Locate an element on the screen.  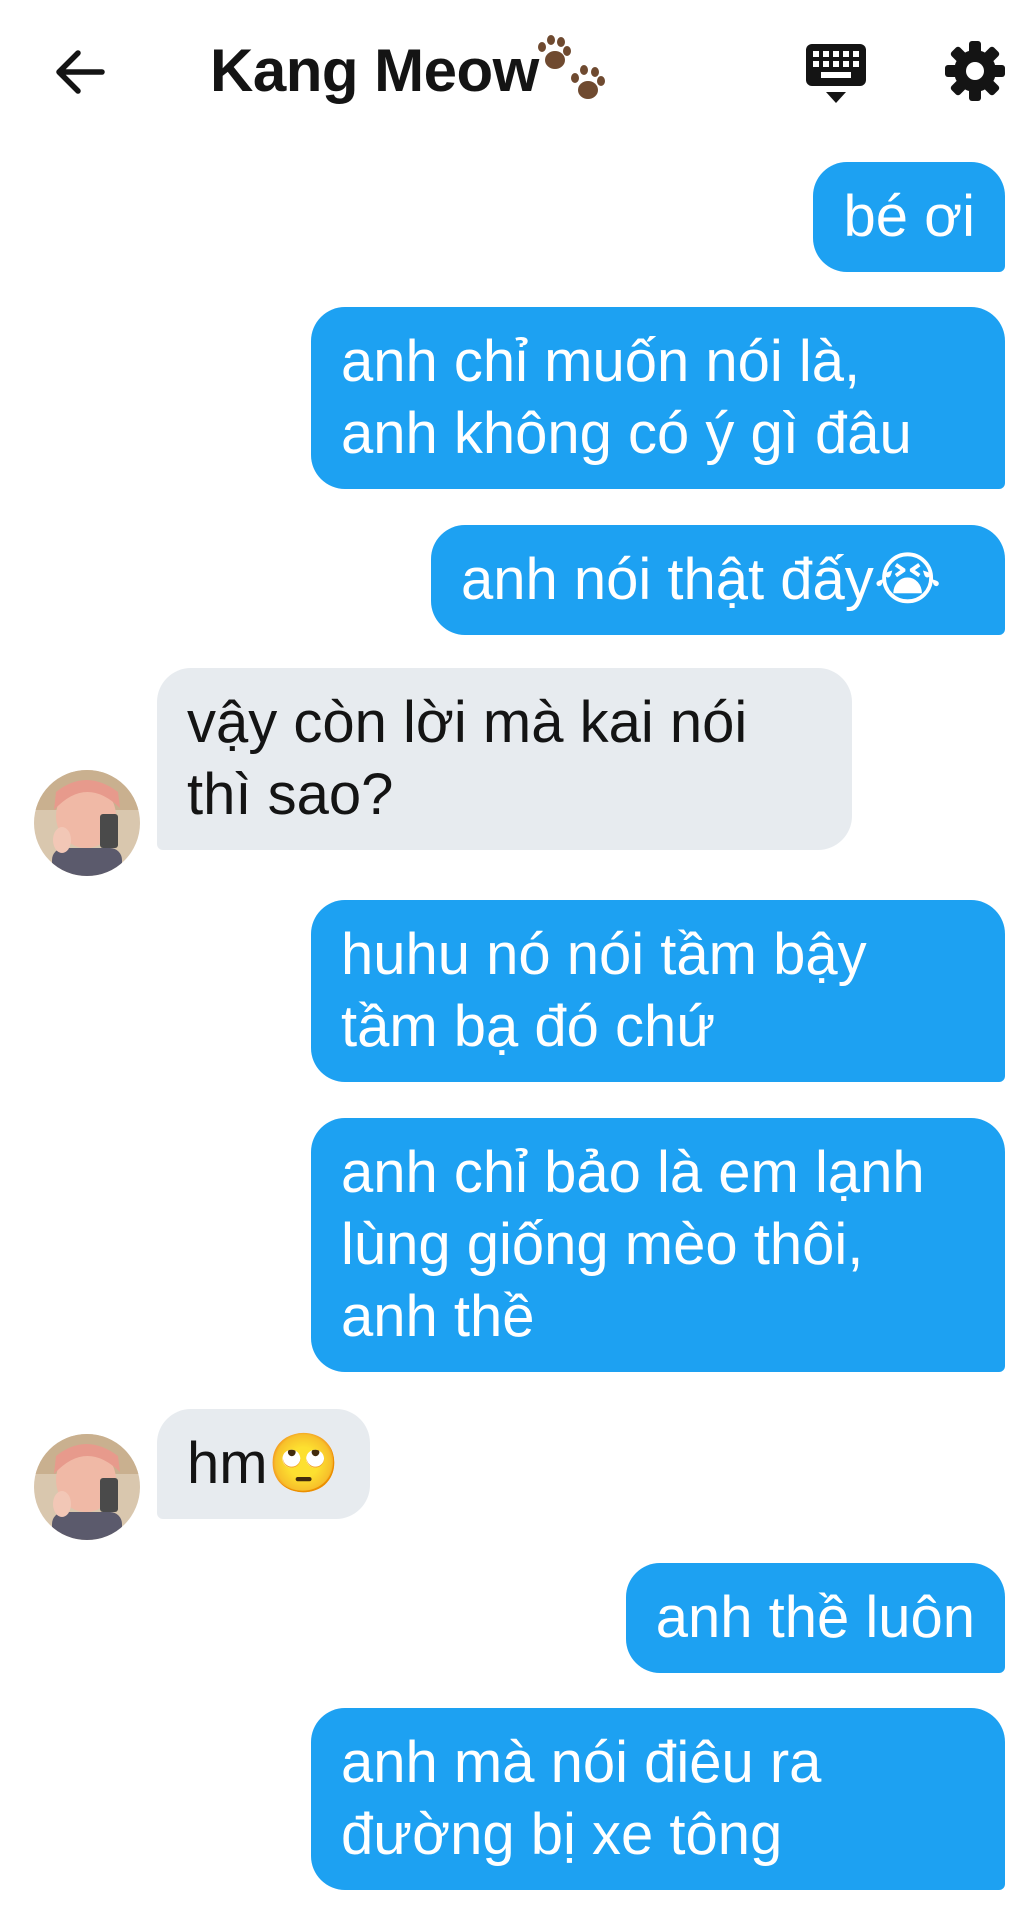
message-line: lùng giống mèo thôi, is located at coordinates (602, 1244).